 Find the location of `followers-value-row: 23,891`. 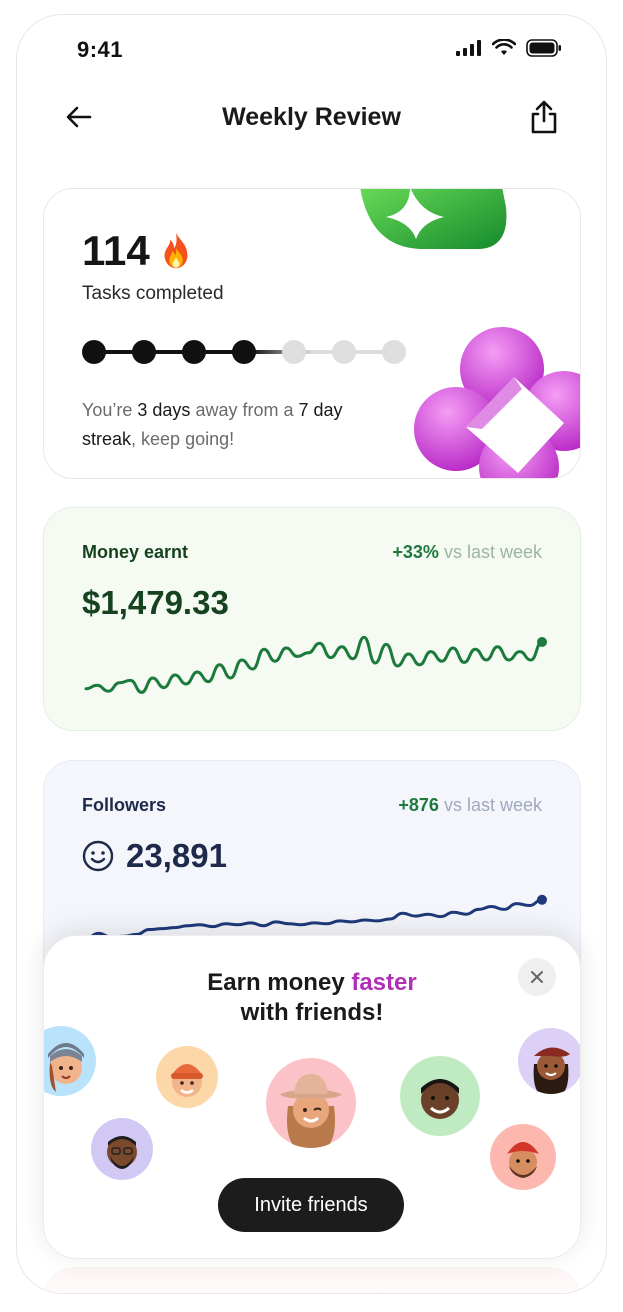

followers-value-row: 23,891 is located at coordinates (154, 856).